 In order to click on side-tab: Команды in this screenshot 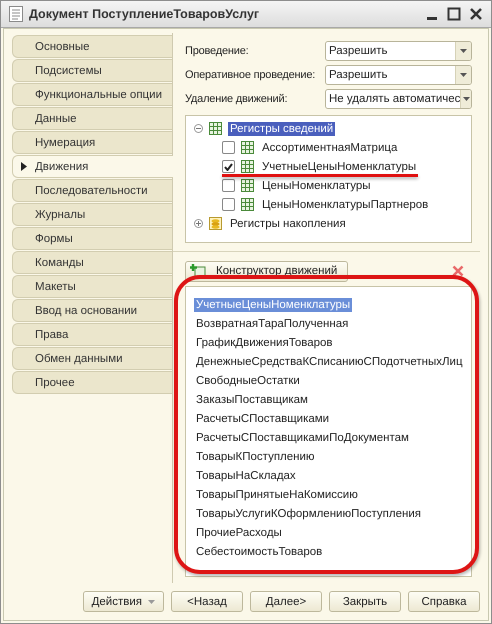, I will do `click(92, 262)`.